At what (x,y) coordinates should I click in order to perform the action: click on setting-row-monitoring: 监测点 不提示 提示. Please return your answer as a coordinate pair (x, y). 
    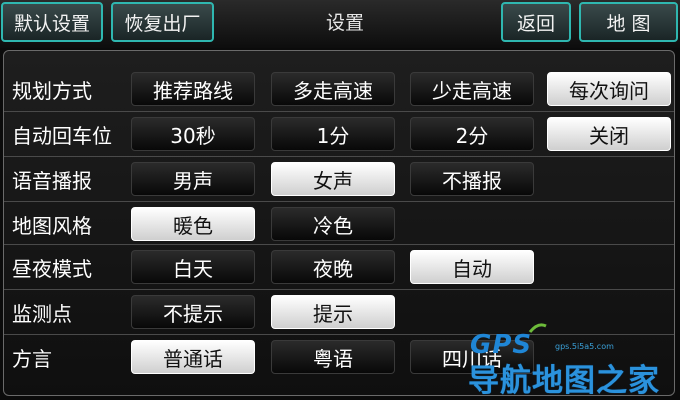
    Looking at the image, I should click on (339, 311).